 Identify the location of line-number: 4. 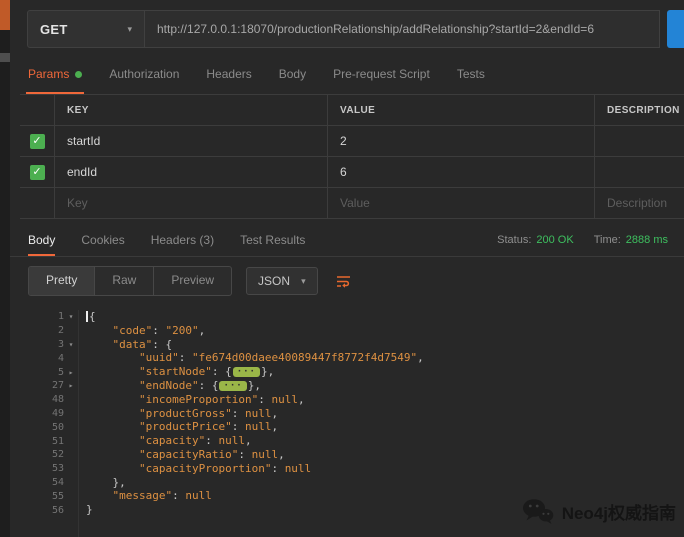
(60, 358).